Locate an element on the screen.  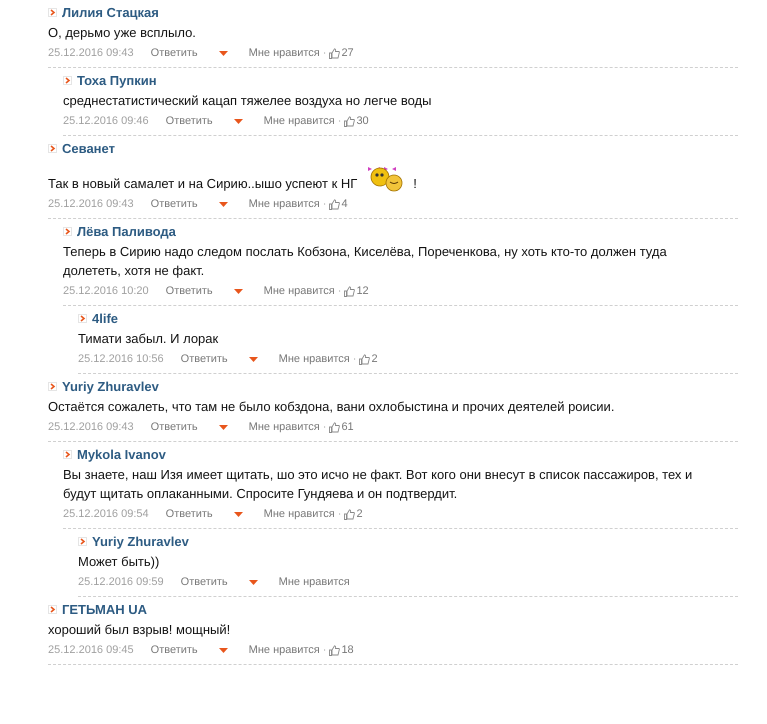
like-count: 27 is located at coordinates (347, 53).